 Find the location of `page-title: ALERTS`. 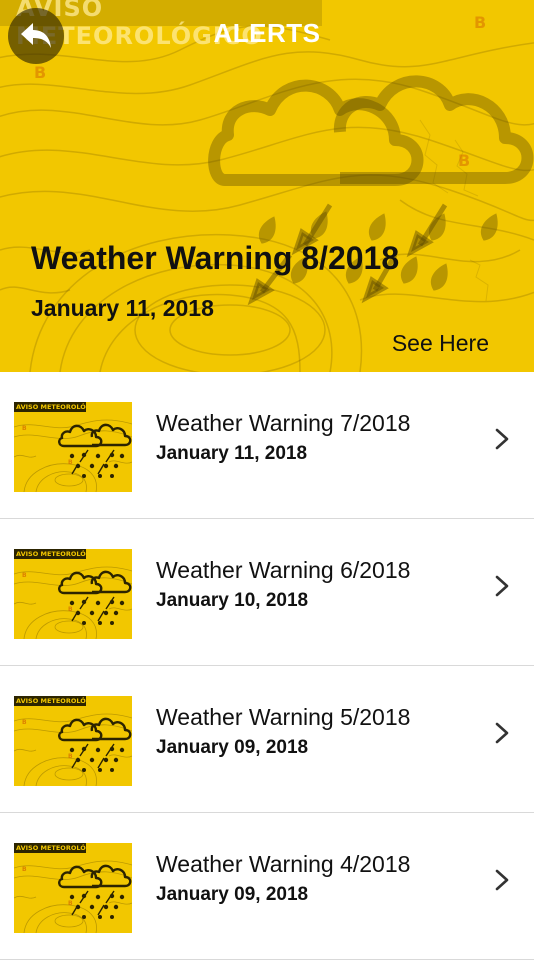

page-title: ALERTS is located at coordinates (267, 33).